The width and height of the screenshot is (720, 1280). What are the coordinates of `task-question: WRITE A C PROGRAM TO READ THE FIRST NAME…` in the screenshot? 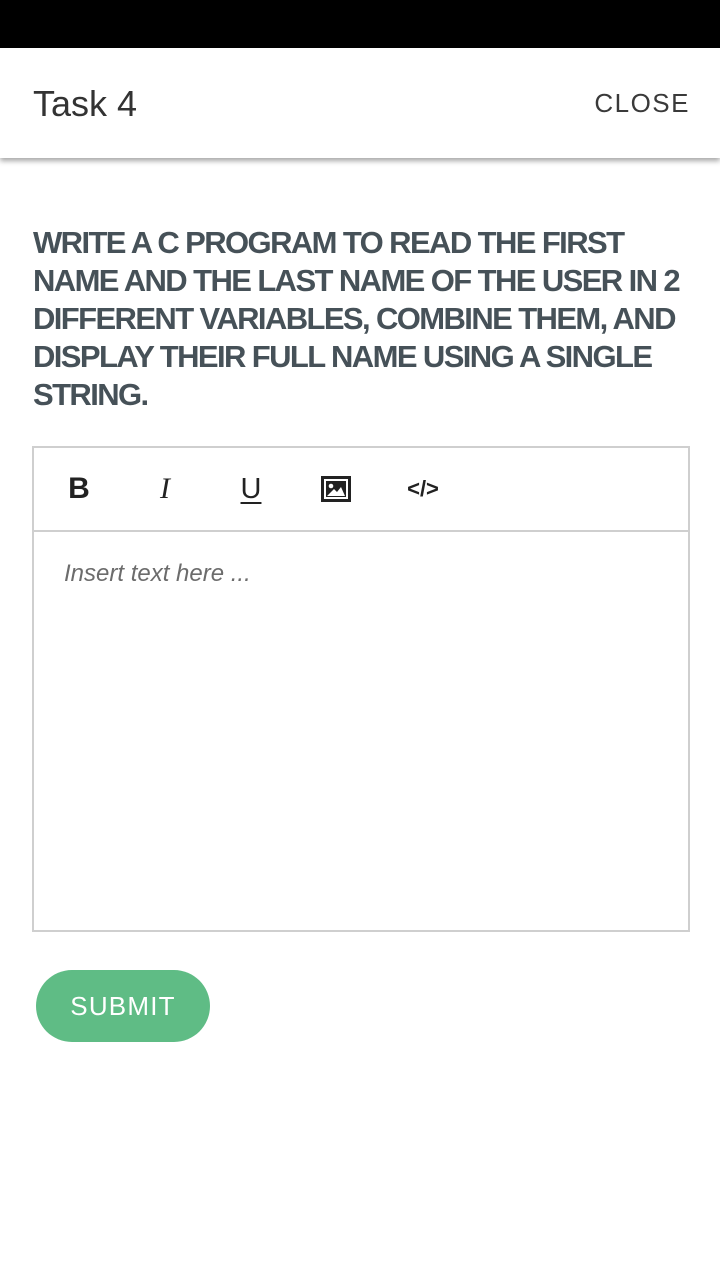 It's located at (357, 318).